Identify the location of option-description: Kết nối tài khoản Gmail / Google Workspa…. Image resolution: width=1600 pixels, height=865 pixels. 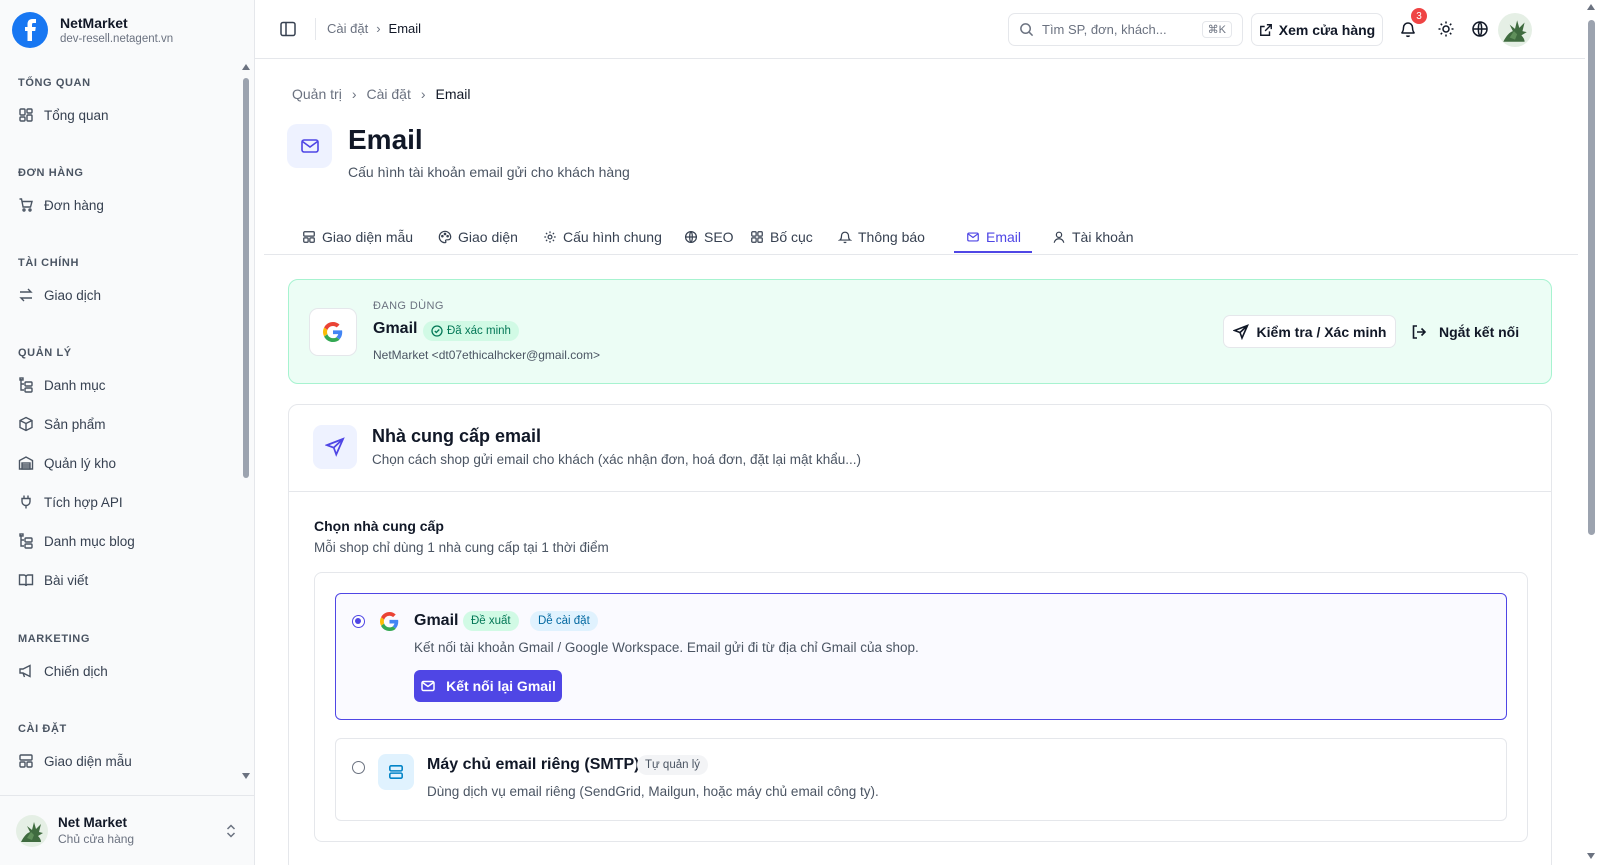
(666, 647).